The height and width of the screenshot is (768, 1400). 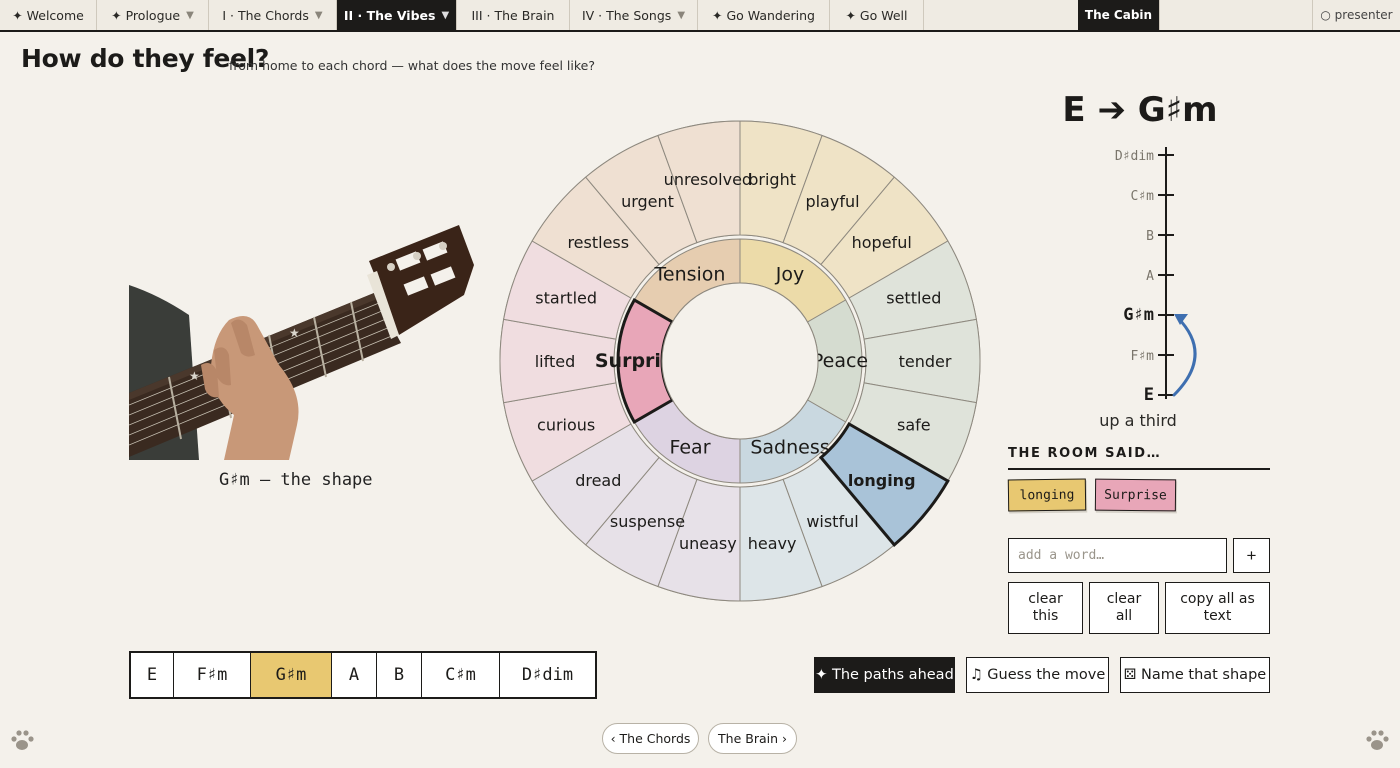 I want to click on add-word-button: +, so click(x=1251, y=555).